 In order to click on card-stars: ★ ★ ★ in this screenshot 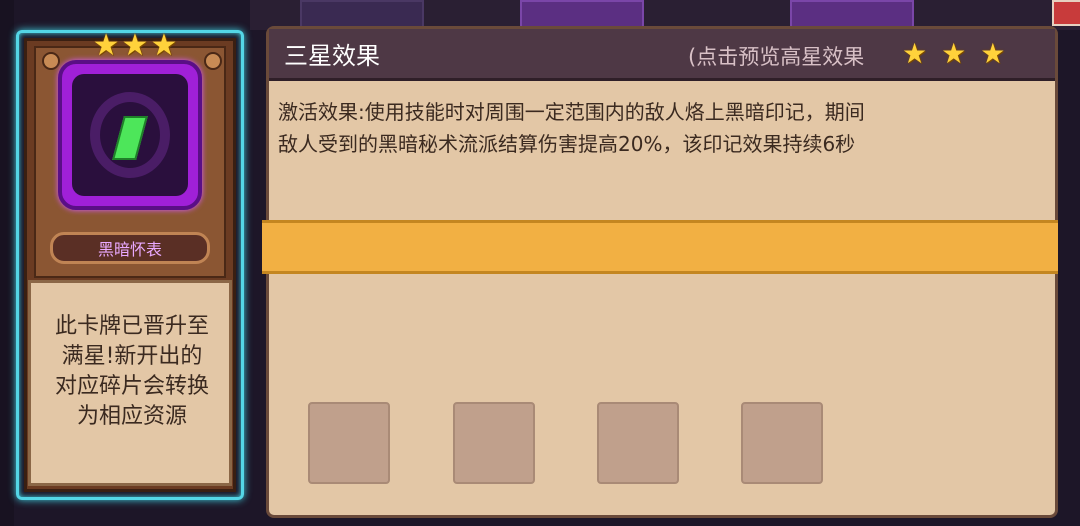, I will do `click(135, 46)`.